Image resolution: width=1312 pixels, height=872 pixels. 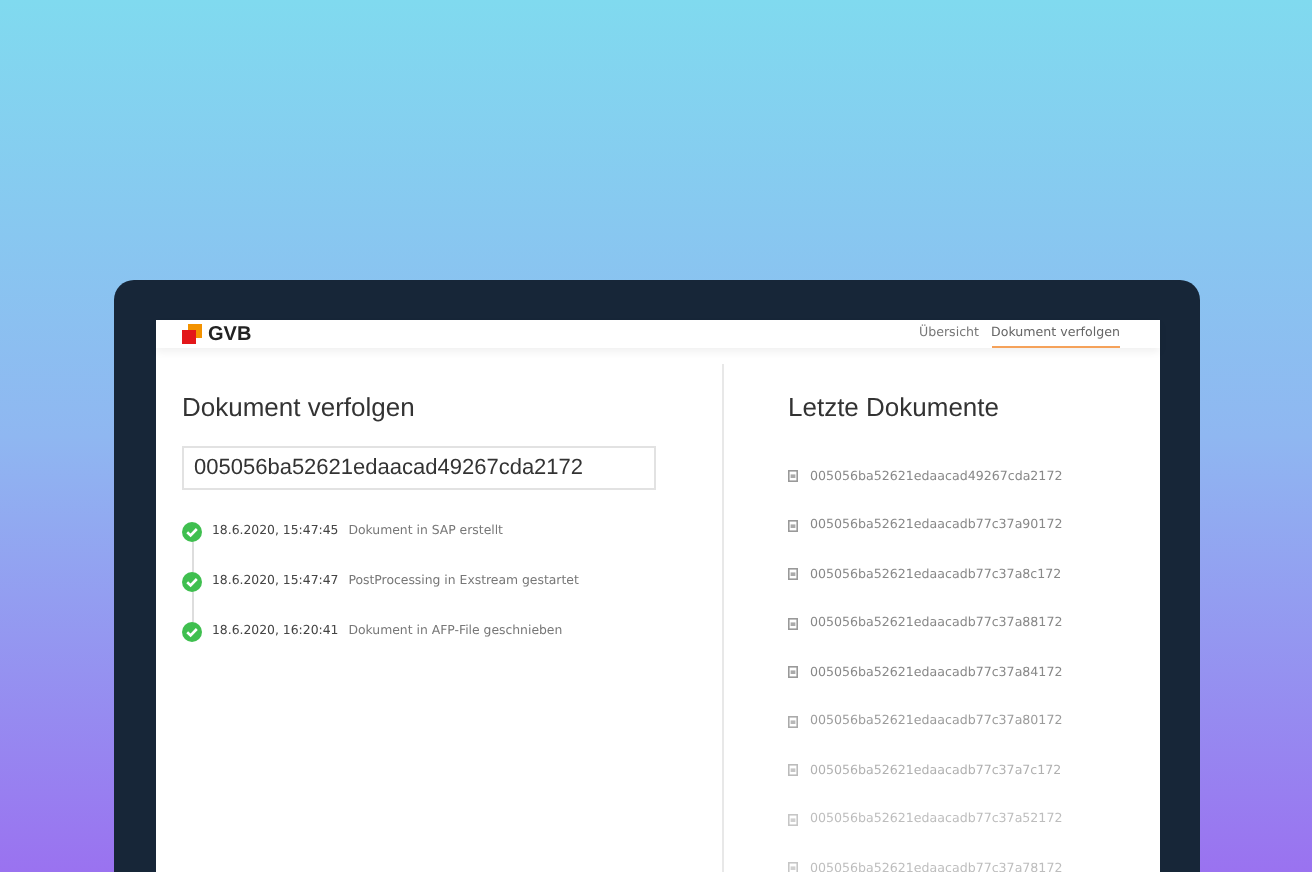 What do you see at coordinates (192, 334) in the screenshot?
I see `logo-icon` at bounding box center [192, 334].